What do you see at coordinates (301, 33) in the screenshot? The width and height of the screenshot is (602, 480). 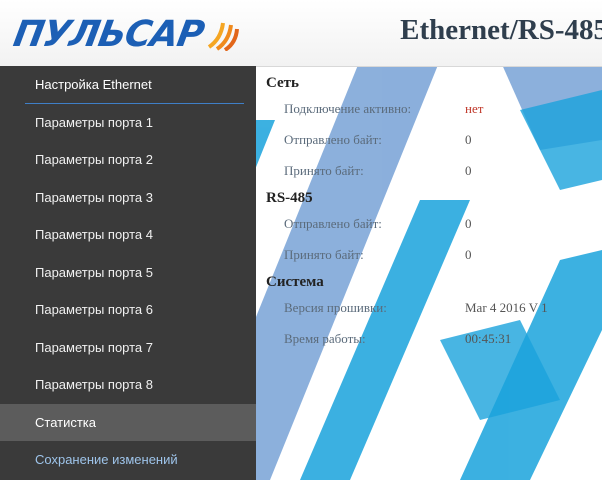 I see `header: ПУЛЬСАР Ethernet/RS-485` at bounding box center [301, 33].